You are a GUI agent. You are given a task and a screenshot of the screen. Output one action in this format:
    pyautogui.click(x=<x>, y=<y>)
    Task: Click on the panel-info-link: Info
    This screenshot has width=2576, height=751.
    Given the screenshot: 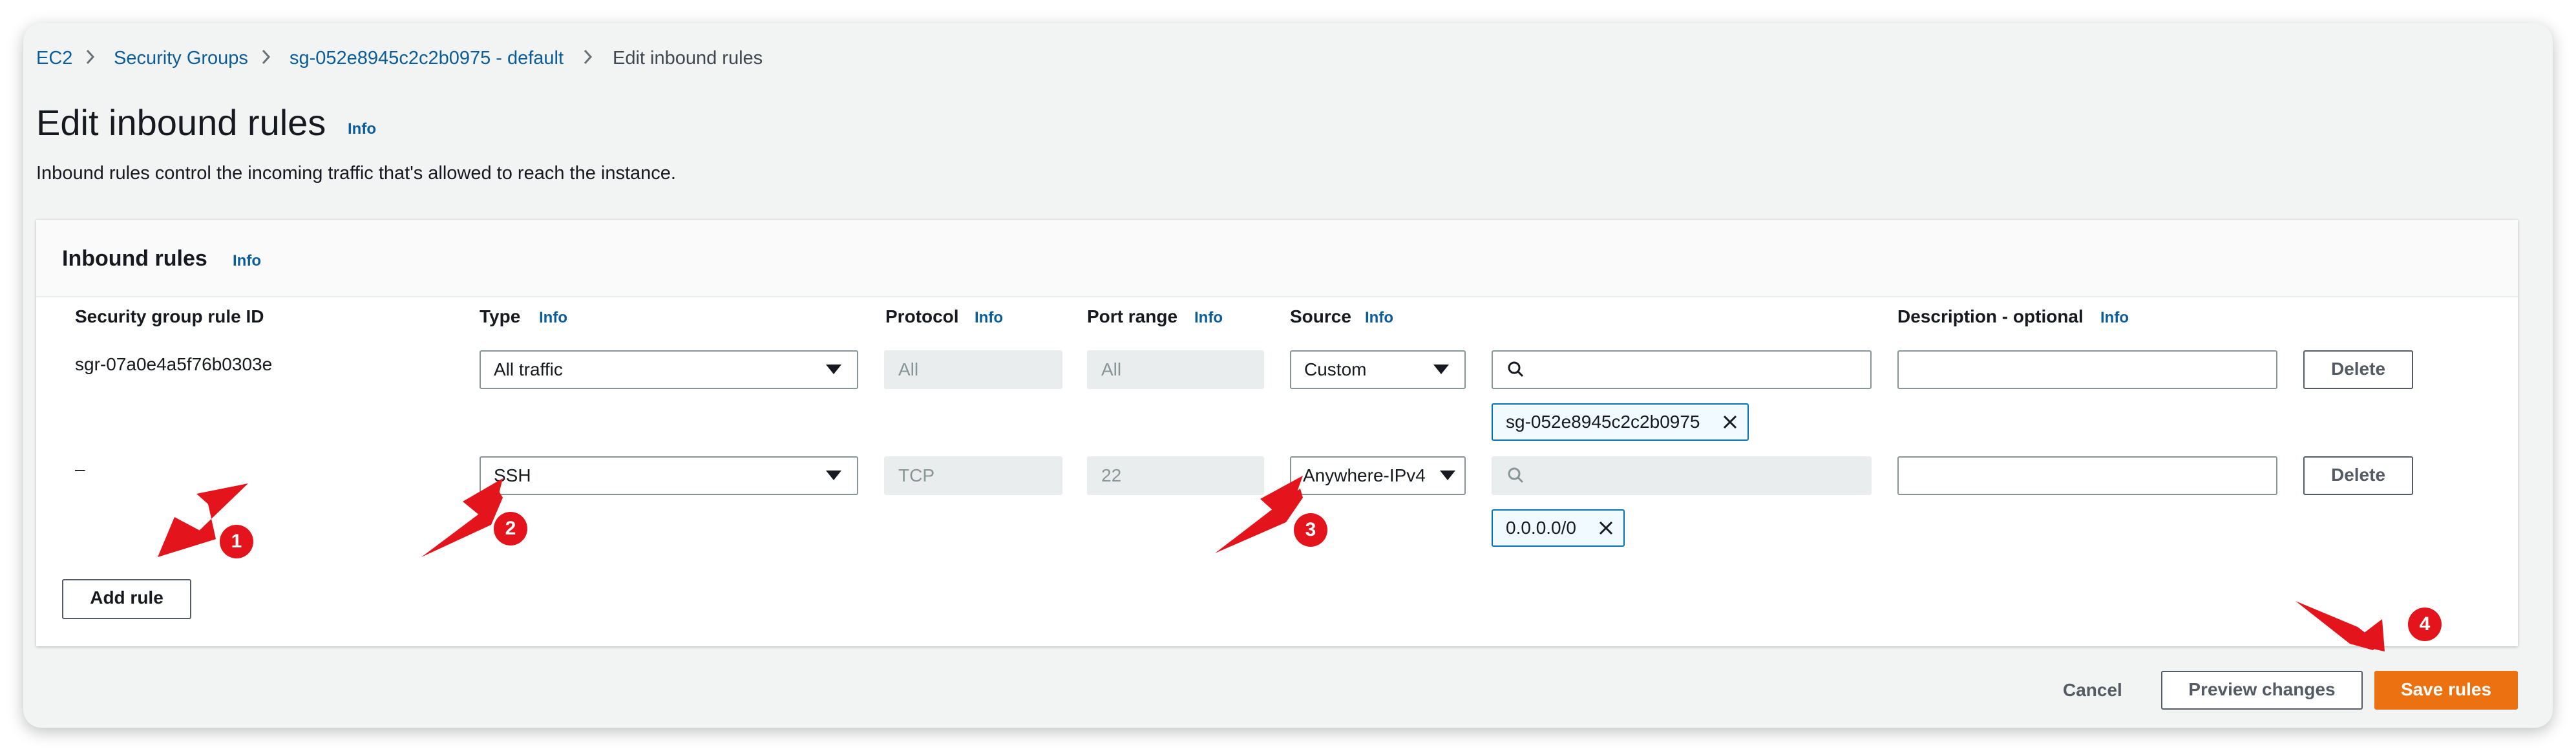 What is the action you would take?
    pyautogui.click(x=247, y=261)
    